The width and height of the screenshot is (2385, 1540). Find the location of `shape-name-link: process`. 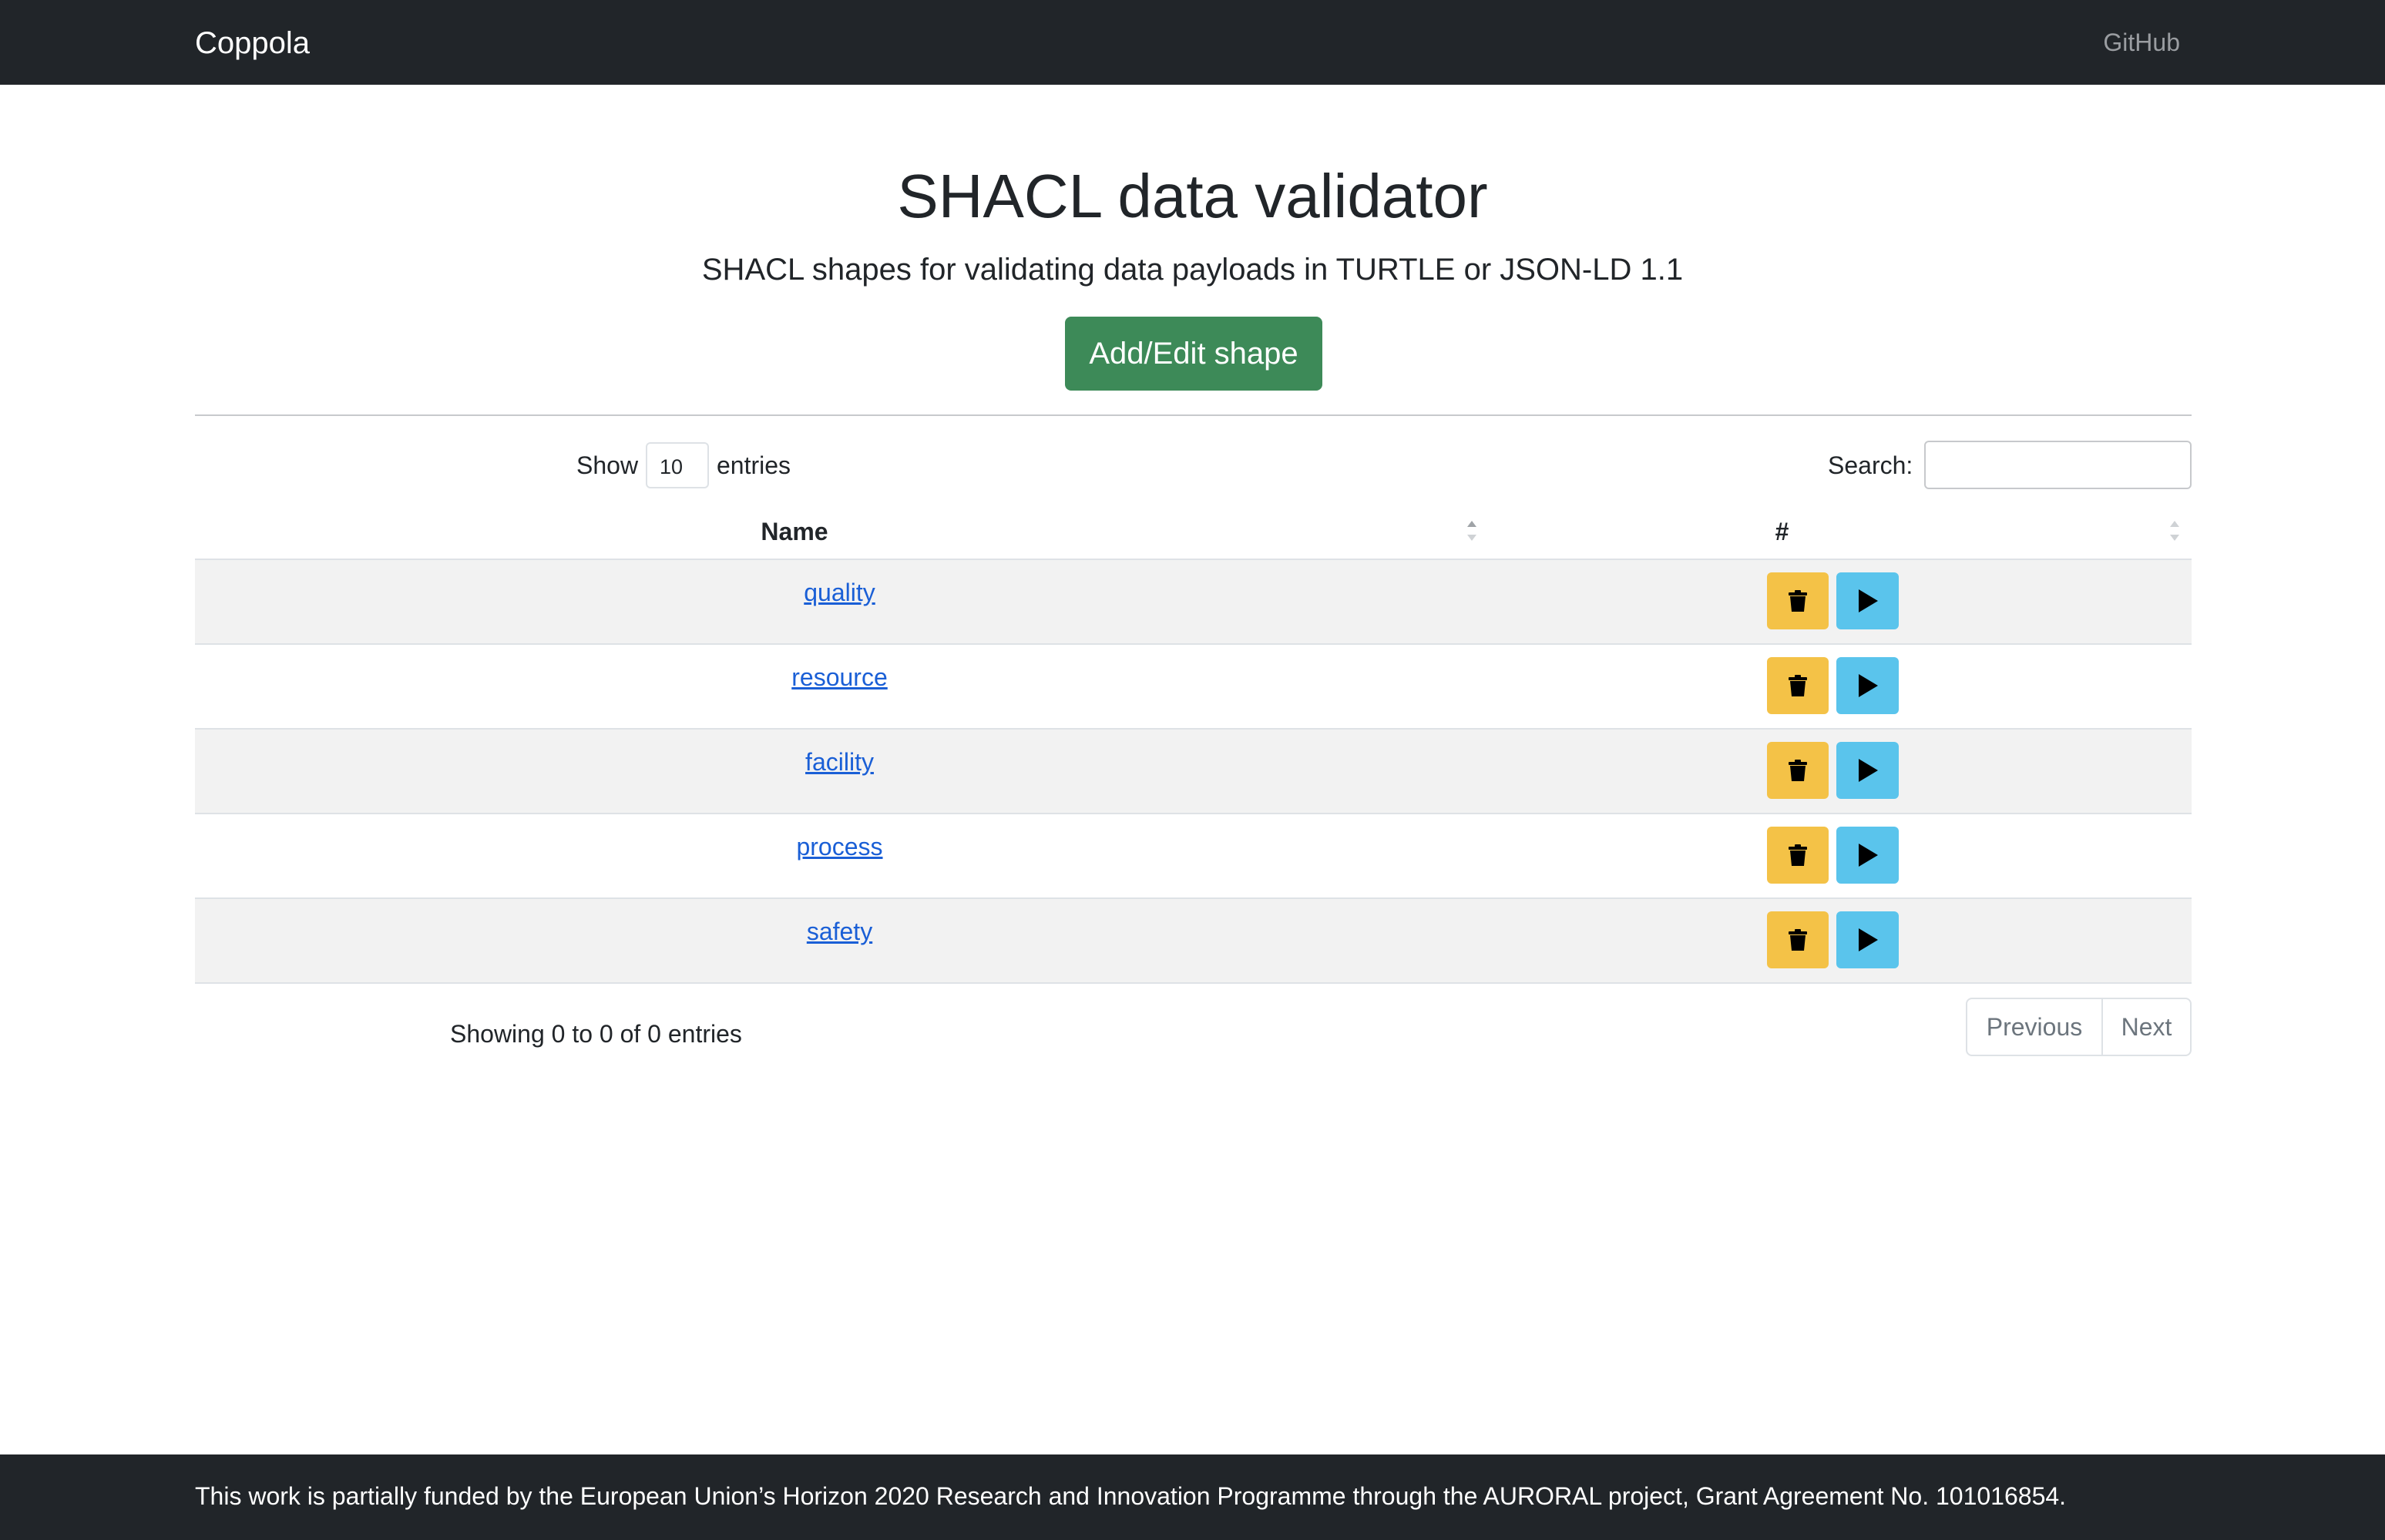

shape-name-link: process is located at coordinates (840, 846).